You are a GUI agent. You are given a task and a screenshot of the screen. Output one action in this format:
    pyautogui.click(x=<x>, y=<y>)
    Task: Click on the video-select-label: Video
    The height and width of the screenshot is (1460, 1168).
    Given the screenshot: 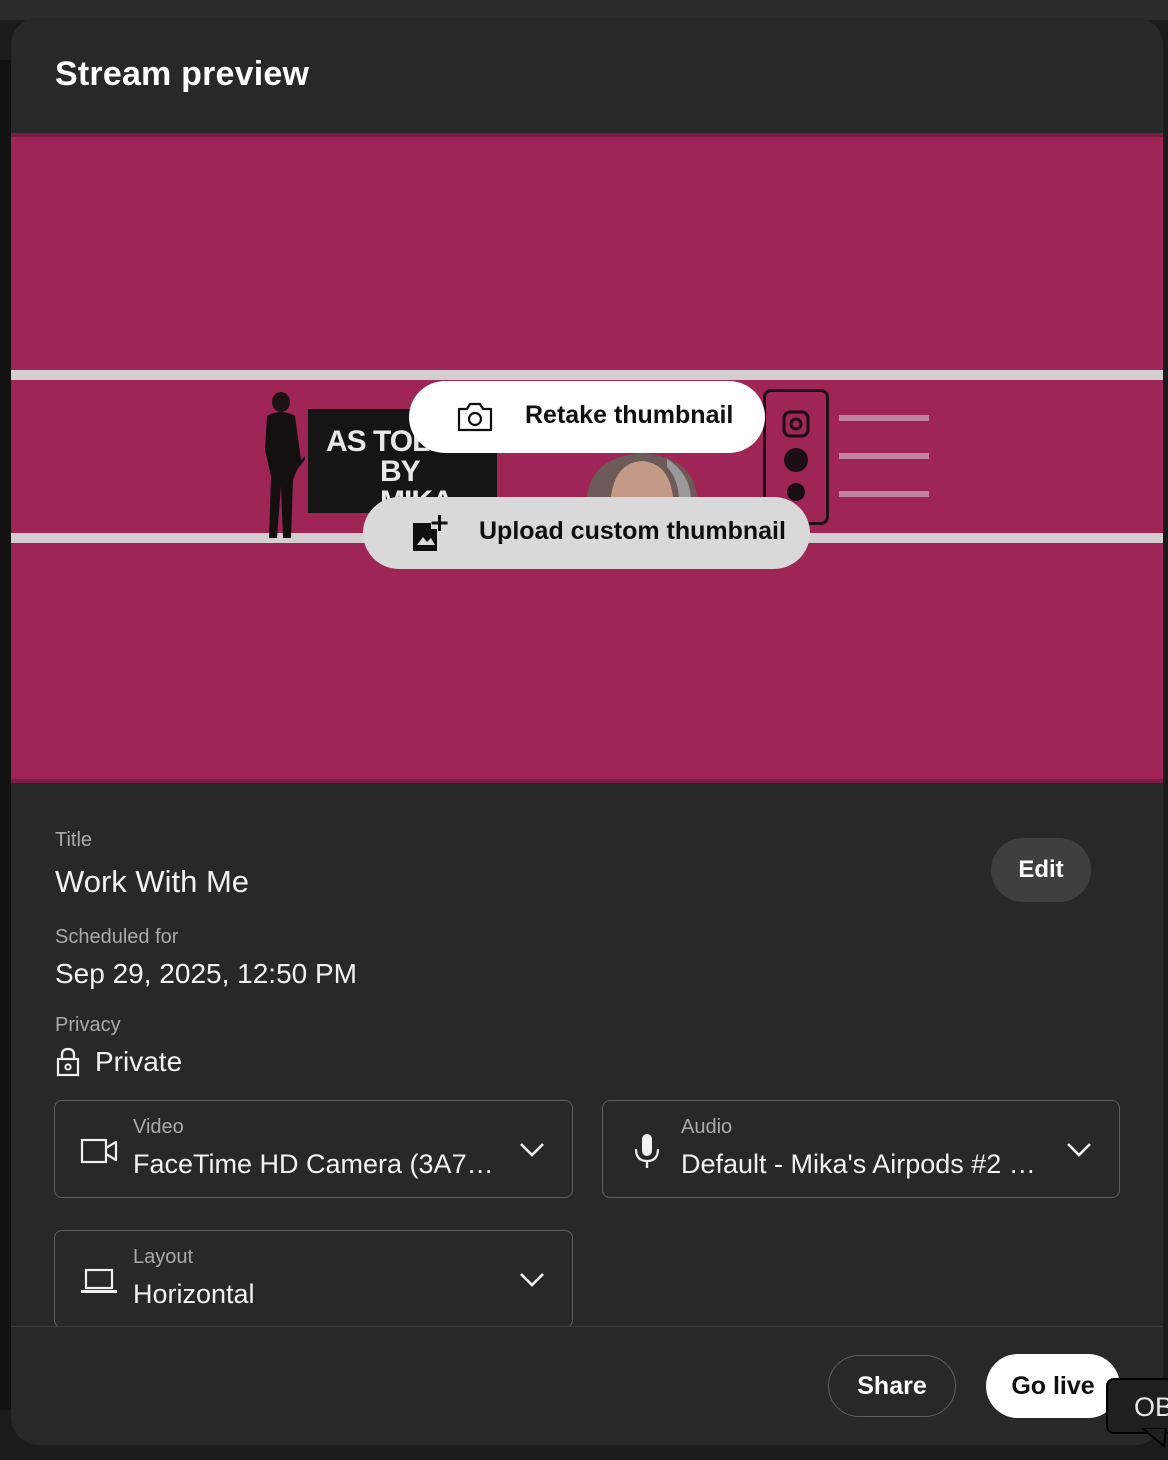 What is the action you would take?
    pyautogui.click(x=158, y=1127)
    